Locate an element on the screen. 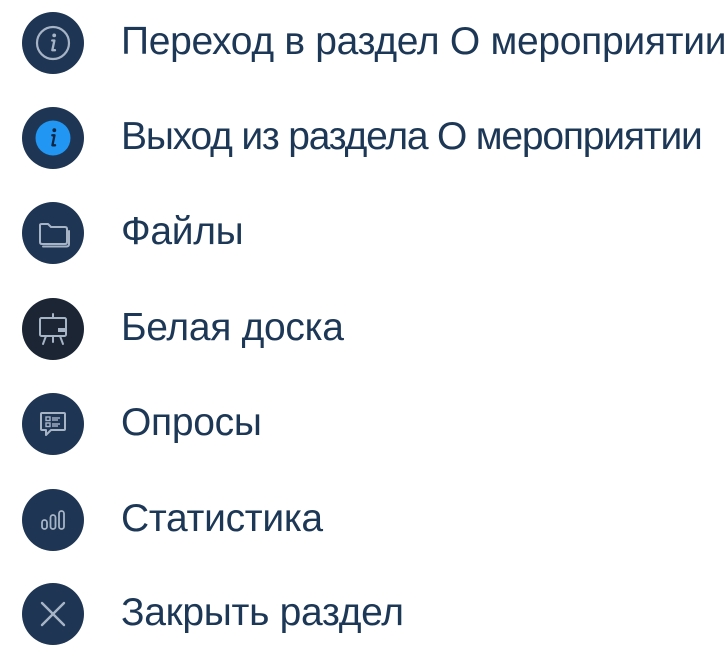 Image resolution: width=725 pixels, height=653 pixels. legend-item-statistics: Статистика is located at coordinates (362, 519).